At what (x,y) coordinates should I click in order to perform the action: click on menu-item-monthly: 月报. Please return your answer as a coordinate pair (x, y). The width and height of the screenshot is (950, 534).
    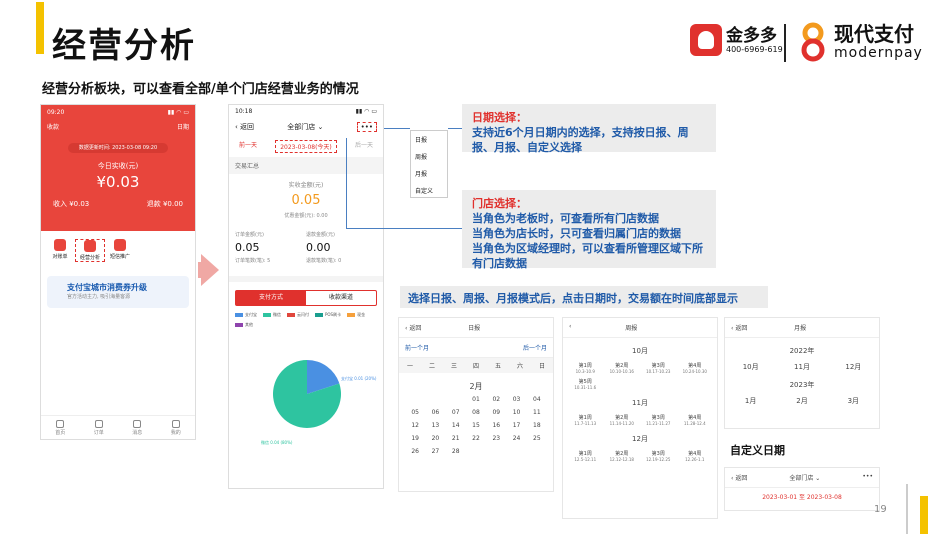
    Looking at the image, I should click on (429, 173).